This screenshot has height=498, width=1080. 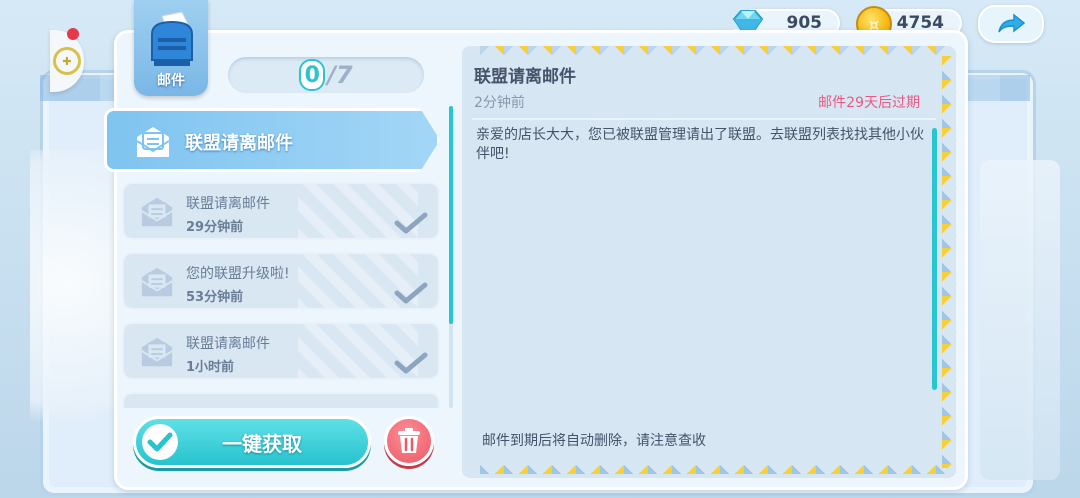 What do you see at coordinates (715, 52) in the screenshot?
I see `decorative-border-top` at bounding box center [715, 52].